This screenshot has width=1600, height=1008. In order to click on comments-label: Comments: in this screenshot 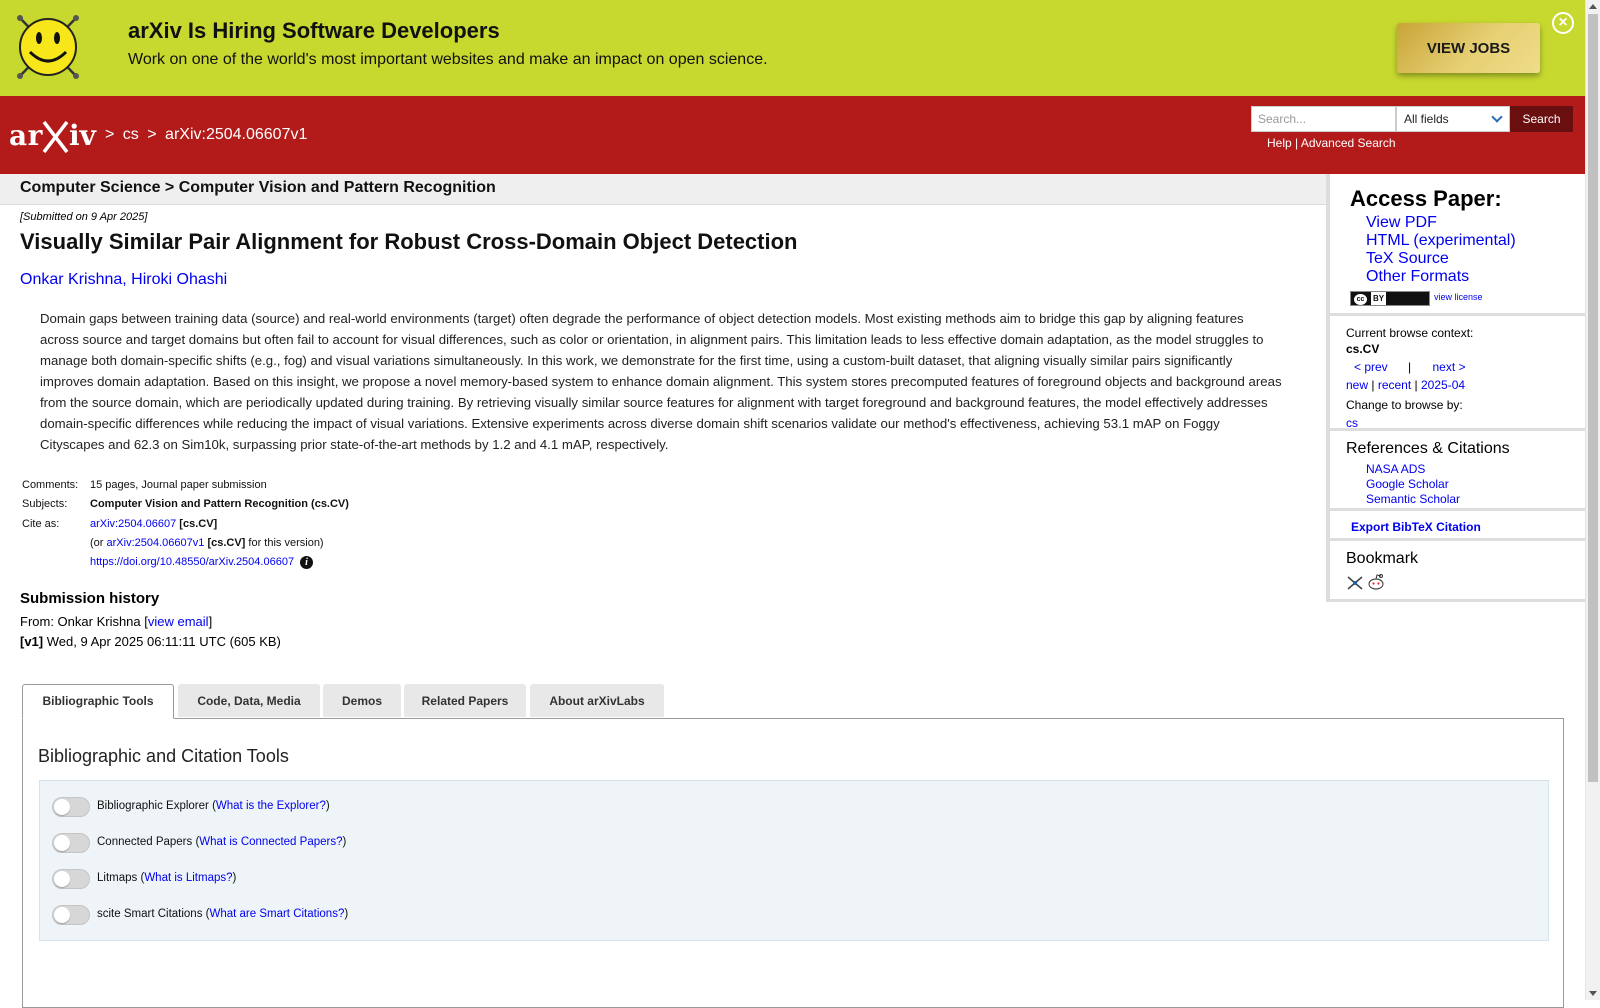, I will do `click(50, 485)`.